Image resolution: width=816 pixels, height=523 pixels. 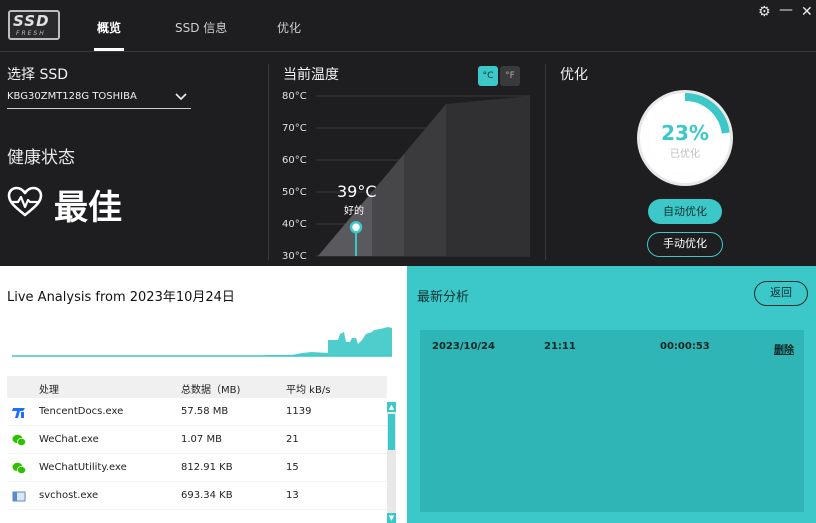 I want to click on table-row: TencentDocs.exe 57.58 MB 1139, so click(x=197, y=412).